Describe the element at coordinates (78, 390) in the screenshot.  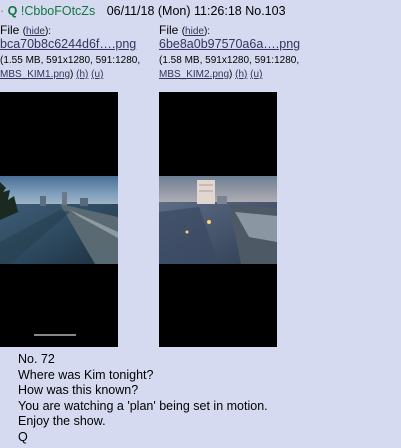
I see `message-line: How was this known?` at that location.